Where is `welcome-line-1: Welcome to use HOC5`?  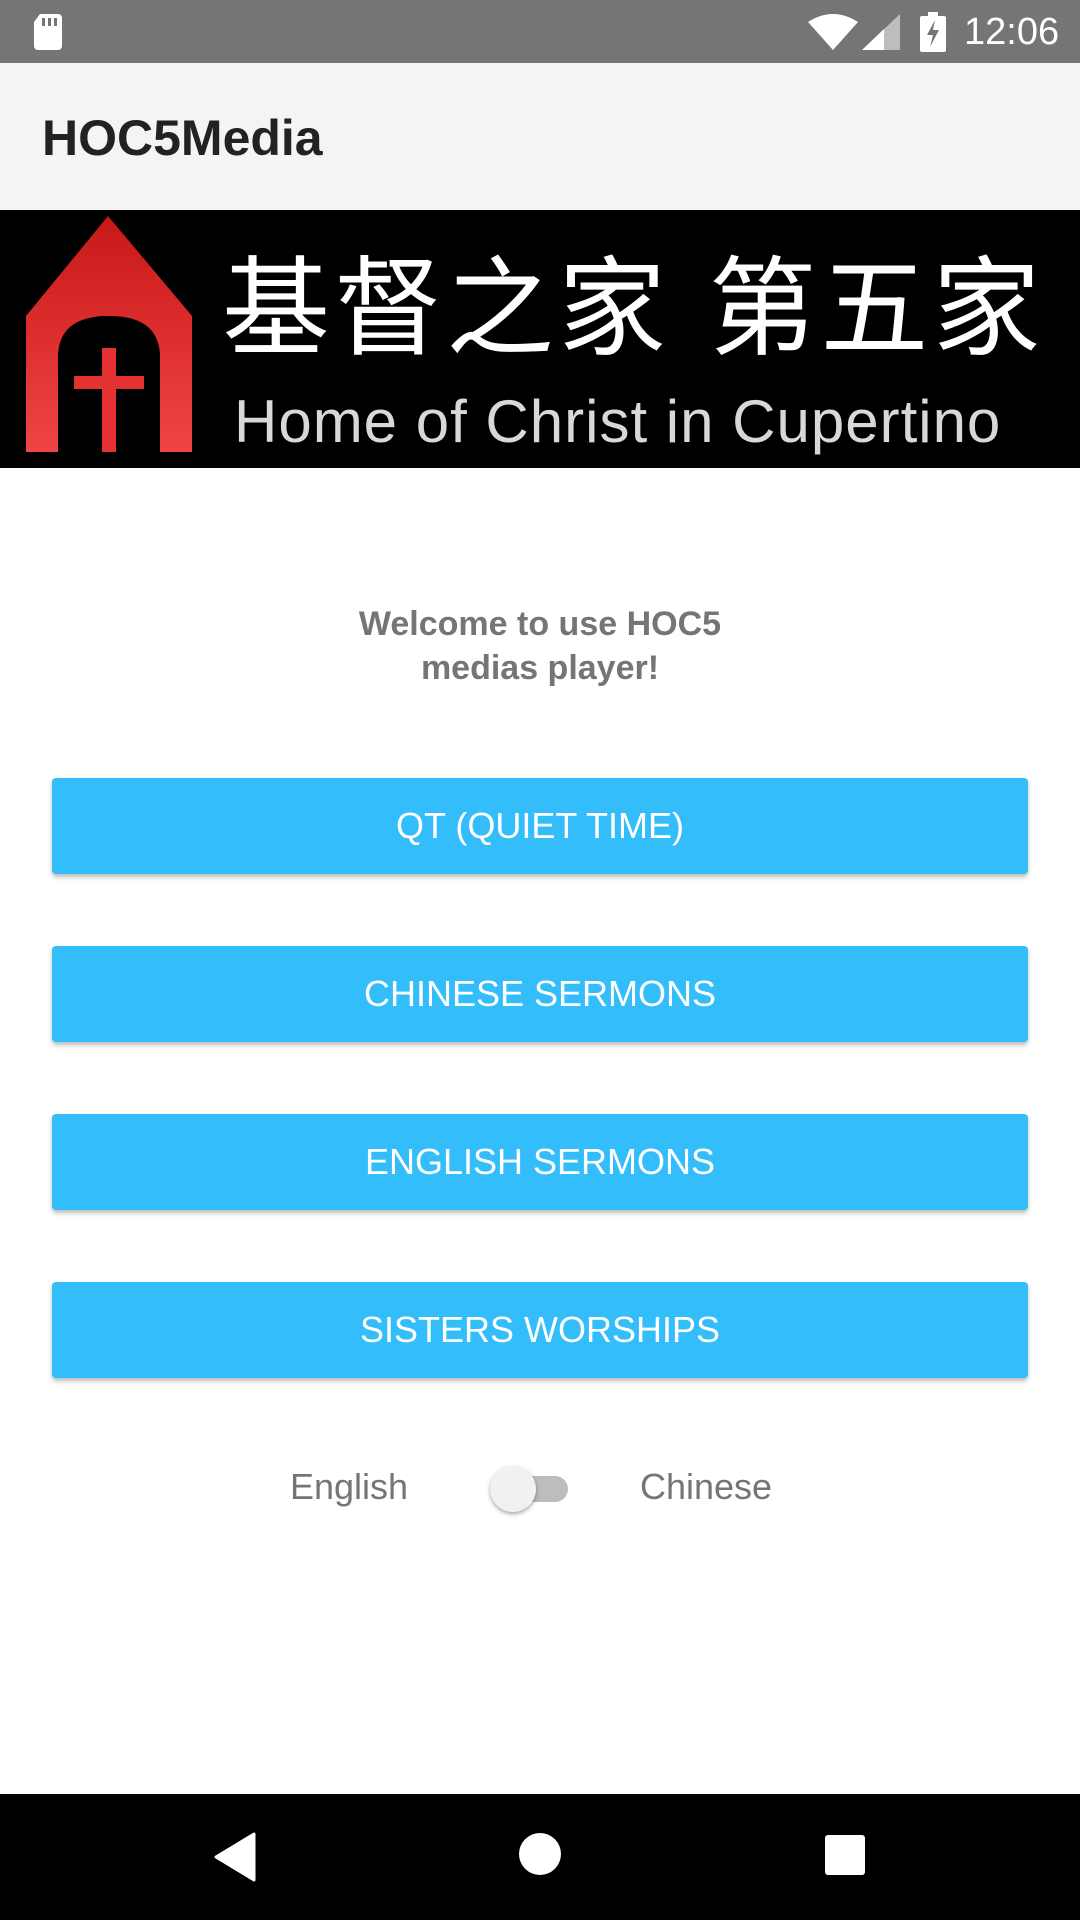 welcome-line-1: Welcome to use HOC5 is located at coordinates (540, 624).